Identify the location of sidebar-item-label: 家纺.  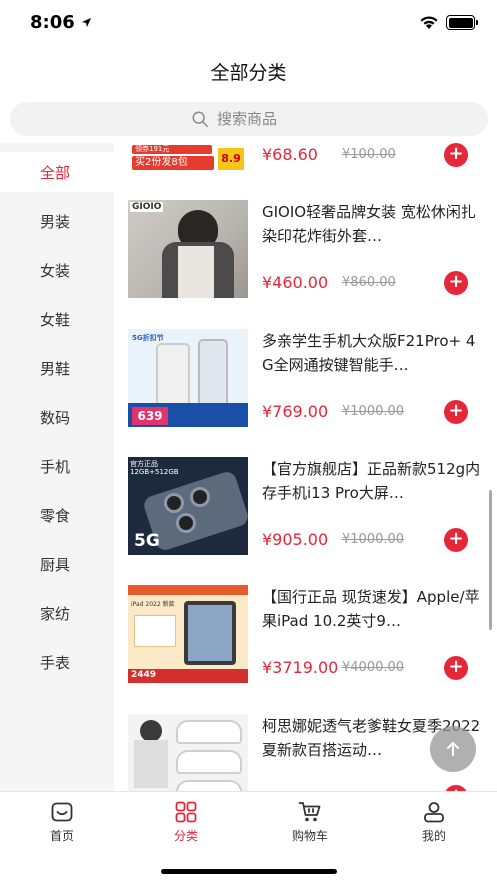
(55, 613).